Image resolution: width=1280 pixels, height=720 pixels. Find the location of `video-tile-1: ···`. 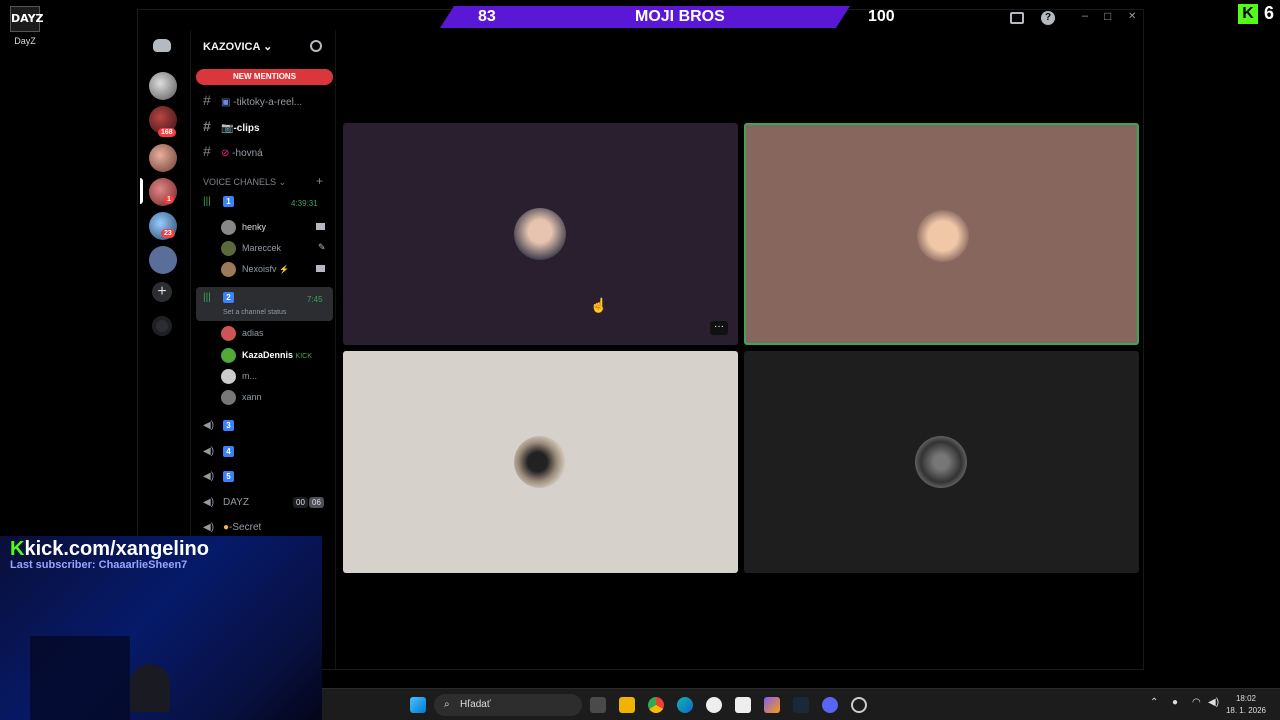

video-tile-1: ··· is located at coordinates (540, 234).